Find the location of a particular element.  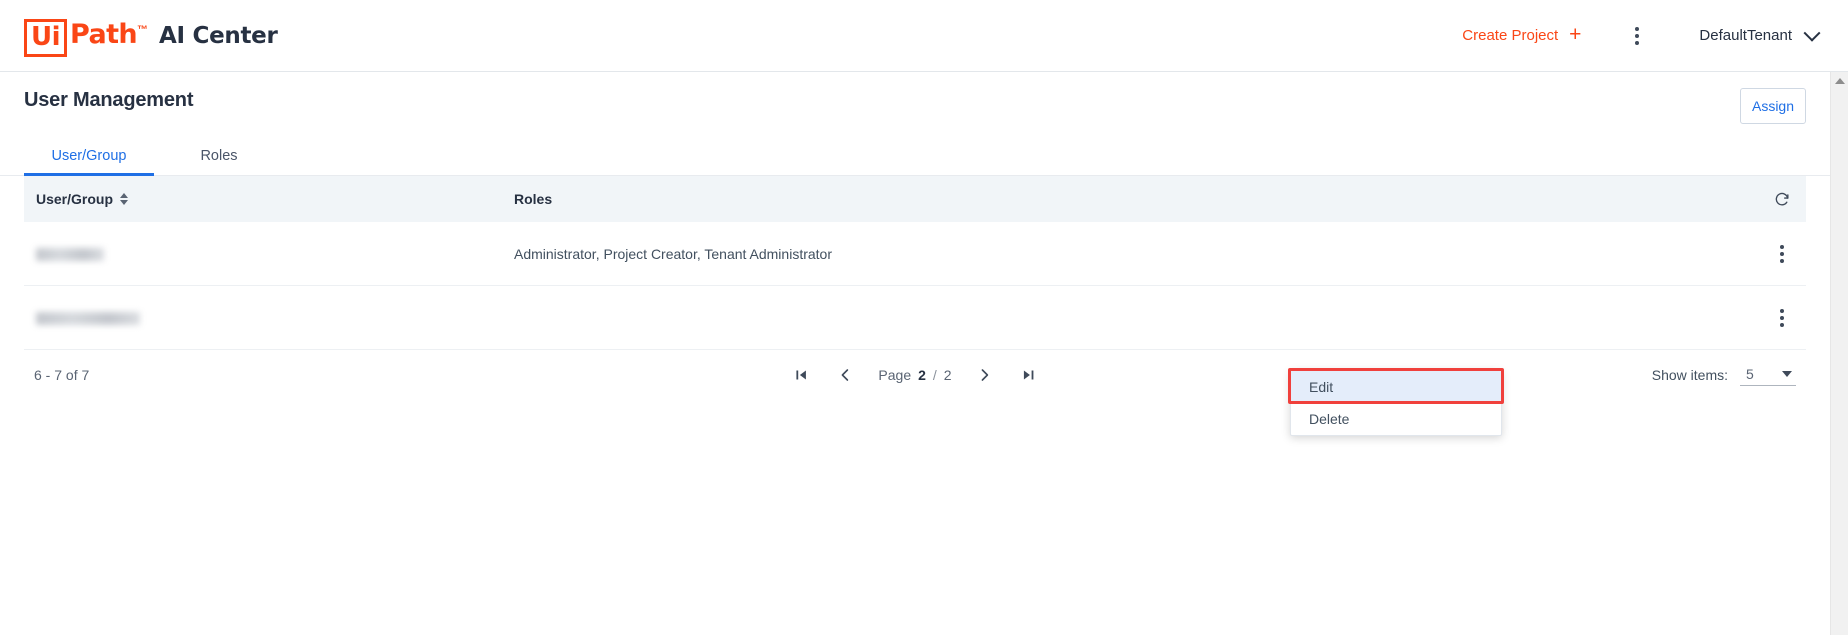

show-items-value: 5 is located at coordinates (1750, 374).